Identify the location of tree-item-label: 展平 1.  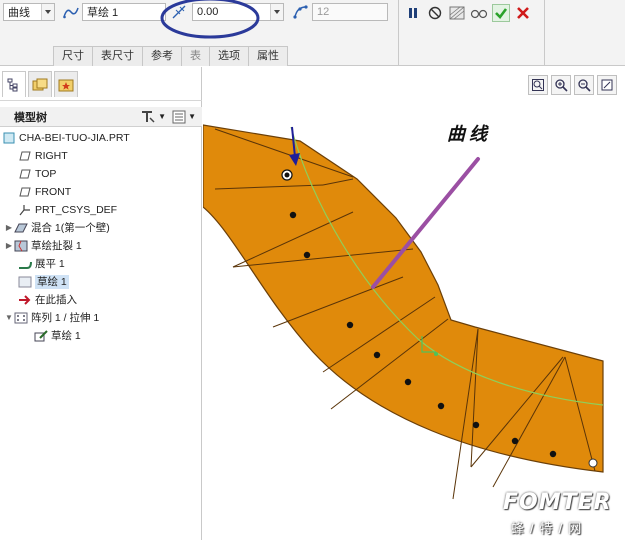
(50, 263).